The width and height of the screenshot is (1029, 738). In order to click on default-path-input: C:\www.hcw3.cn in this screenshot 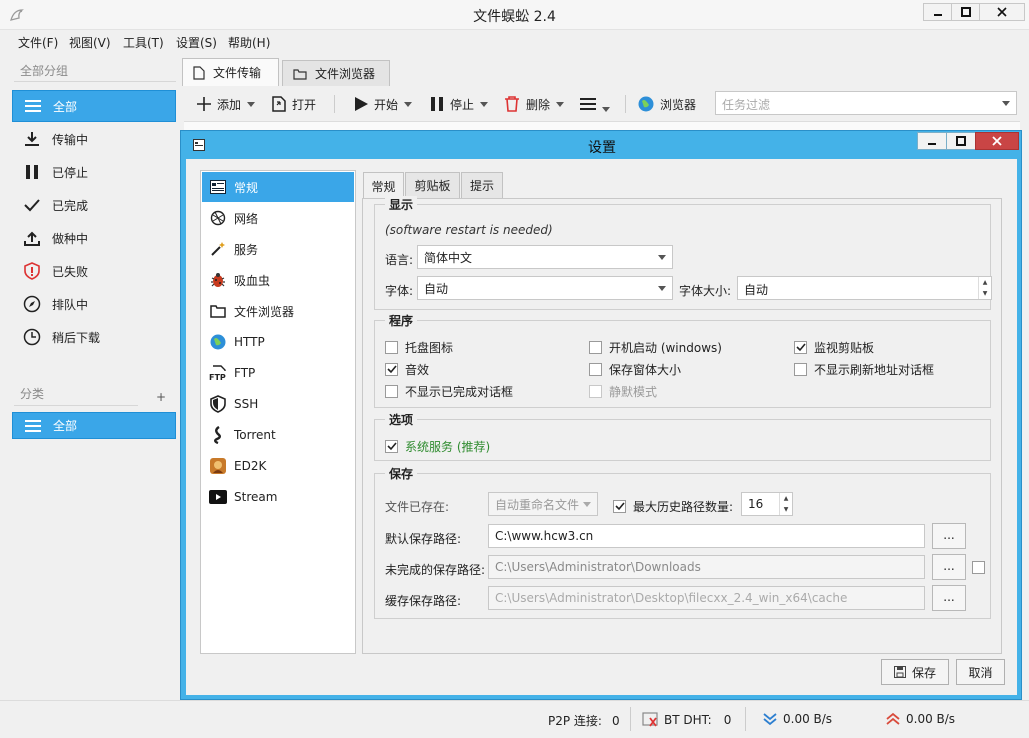, I will do `click(706, 536)`.